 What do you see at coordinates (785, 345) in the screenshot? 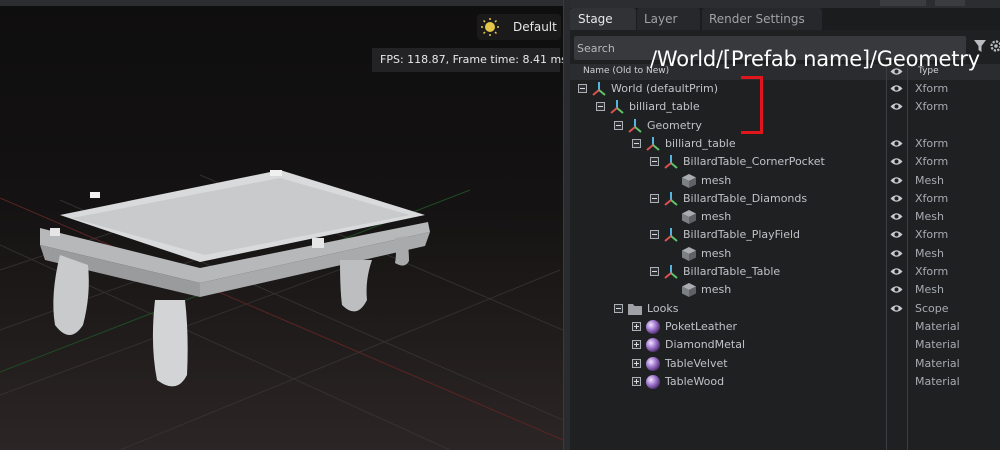
I see `tree-row: DiamondMetal Material` at bounding box center [785, 345].